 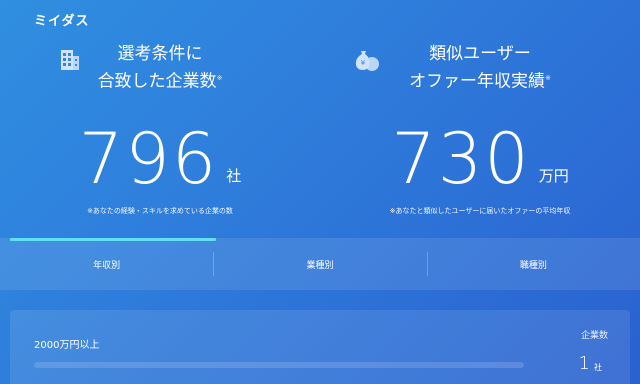 What do you see at coordinates (106, 264) in the screenshot?
I see `tab-by-salary: 年収別` at bounding box center [106, 264].